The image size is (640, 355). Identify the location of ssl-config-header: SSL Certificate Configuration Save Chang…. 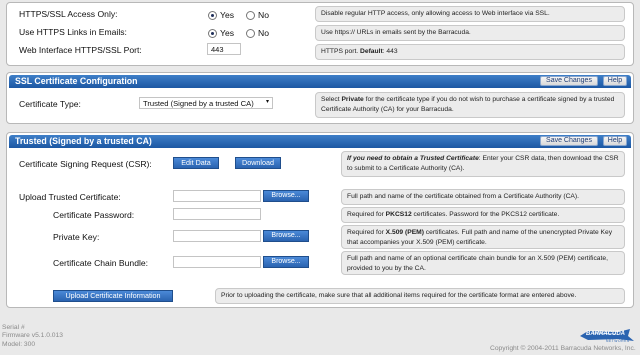
(320, 81).